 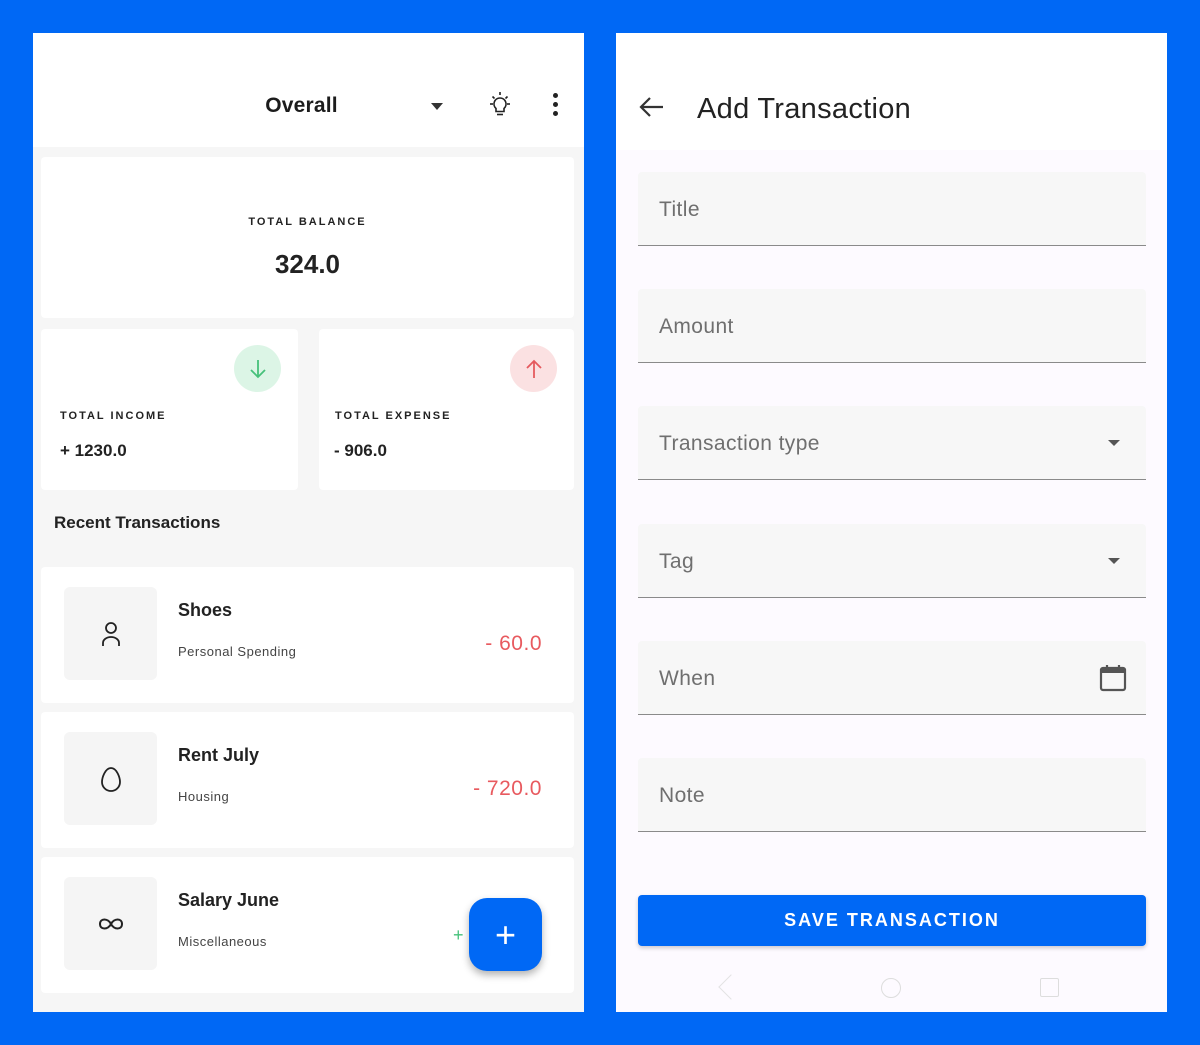 I want to click on expense-card: TOTAL EXPENSE - 906.0, so click(x=446, y=409).